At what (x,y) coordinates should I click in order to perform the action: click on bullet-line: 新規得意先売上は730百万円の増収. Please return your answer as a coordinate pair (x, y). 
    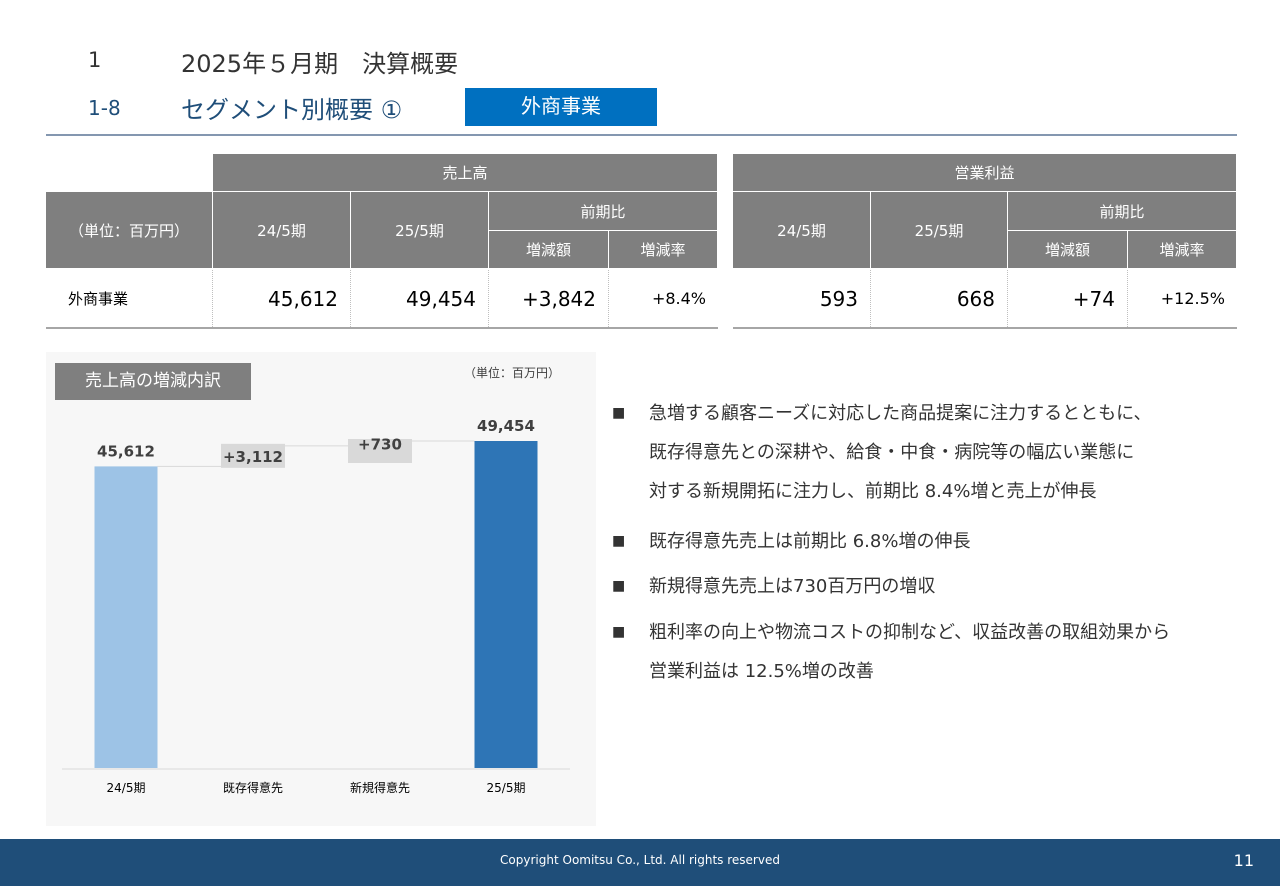
    Looking at the image, I should click on (792, 586).